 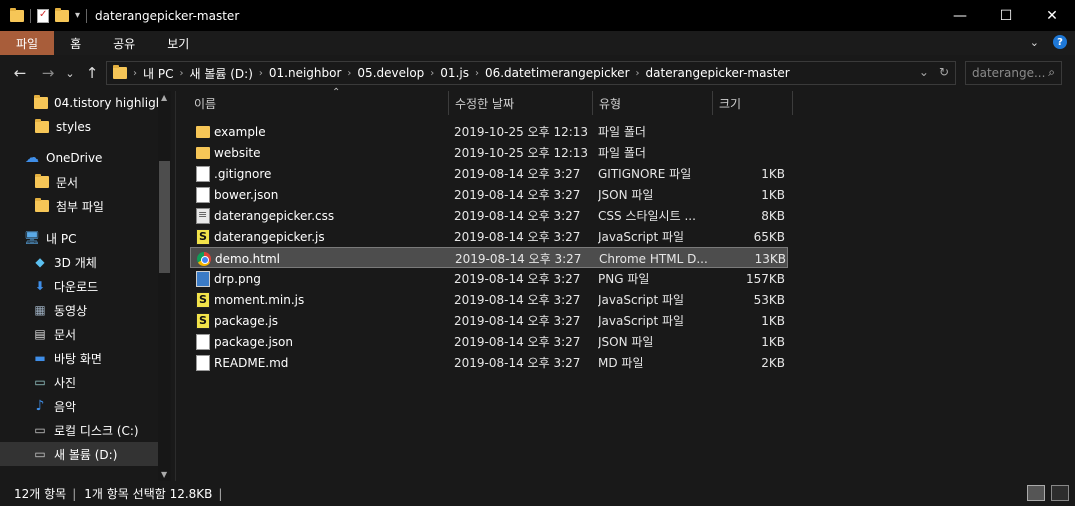 What do you see at coordinates (20, 73) in the screenshot?
I see `back-button: ←` at bounding box center [20, 73].